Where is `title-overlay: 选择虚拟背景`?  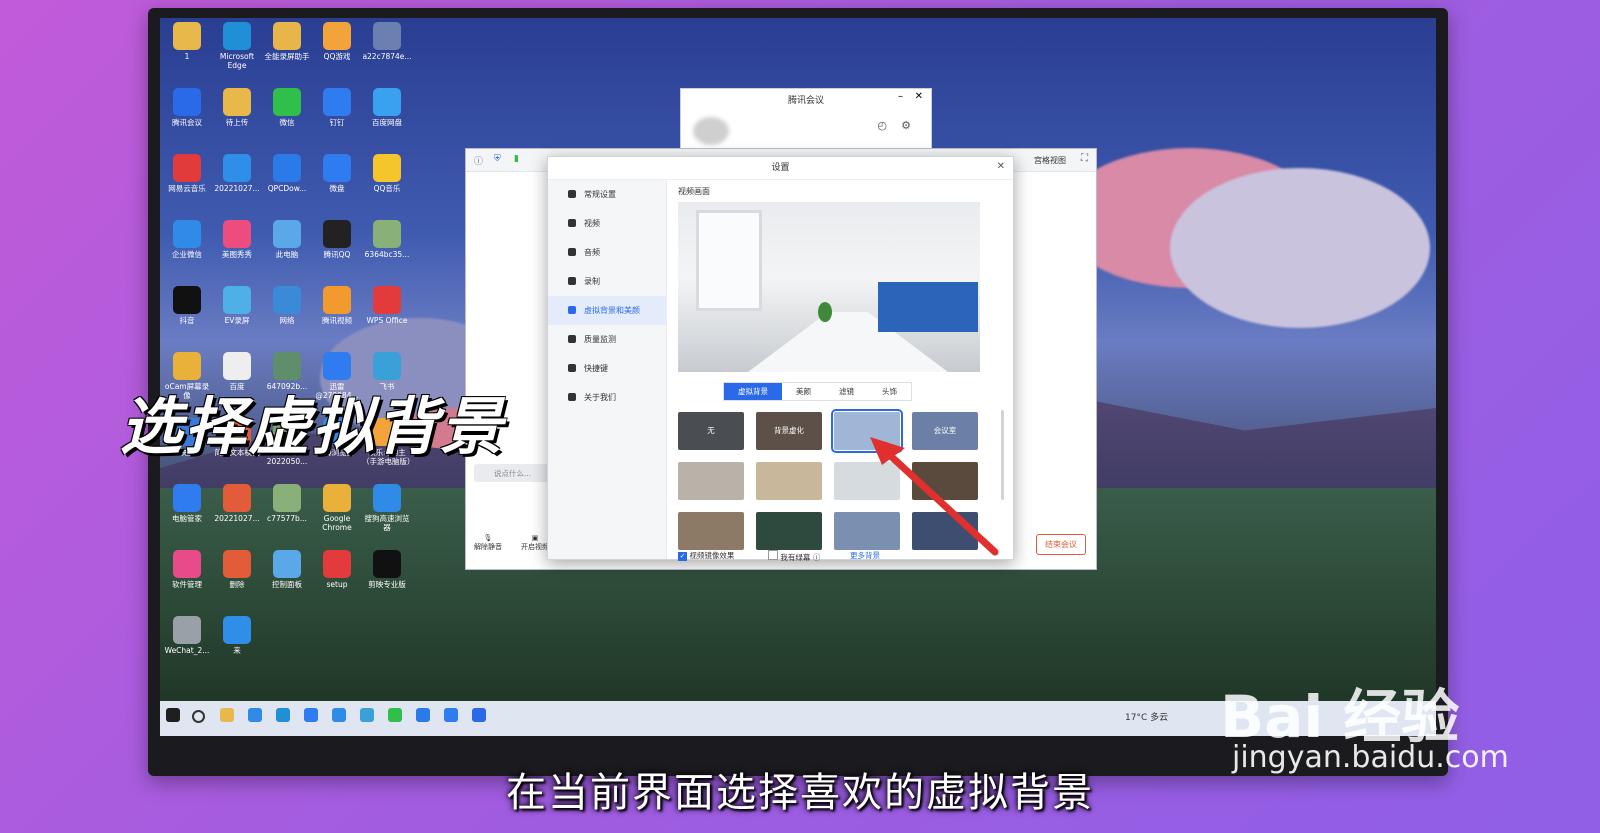
title-overlay: 选择虚拟背景 is located at coordinates (312, 426).